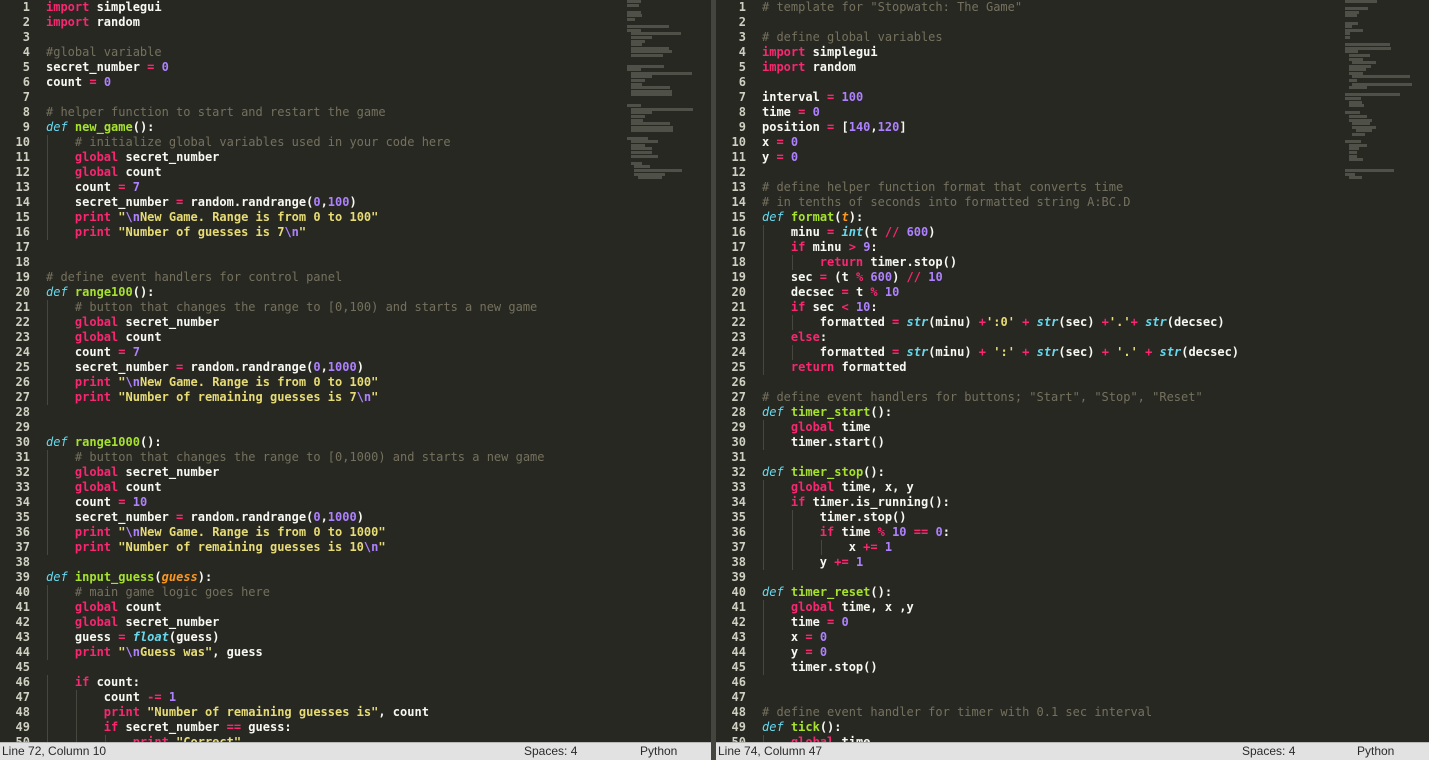 The width and height of the screenshot is (1429, 760). Describe the element at coordinates (1053, 307) in the screenshot. I see `code-line: if sec < 10:` at that location.